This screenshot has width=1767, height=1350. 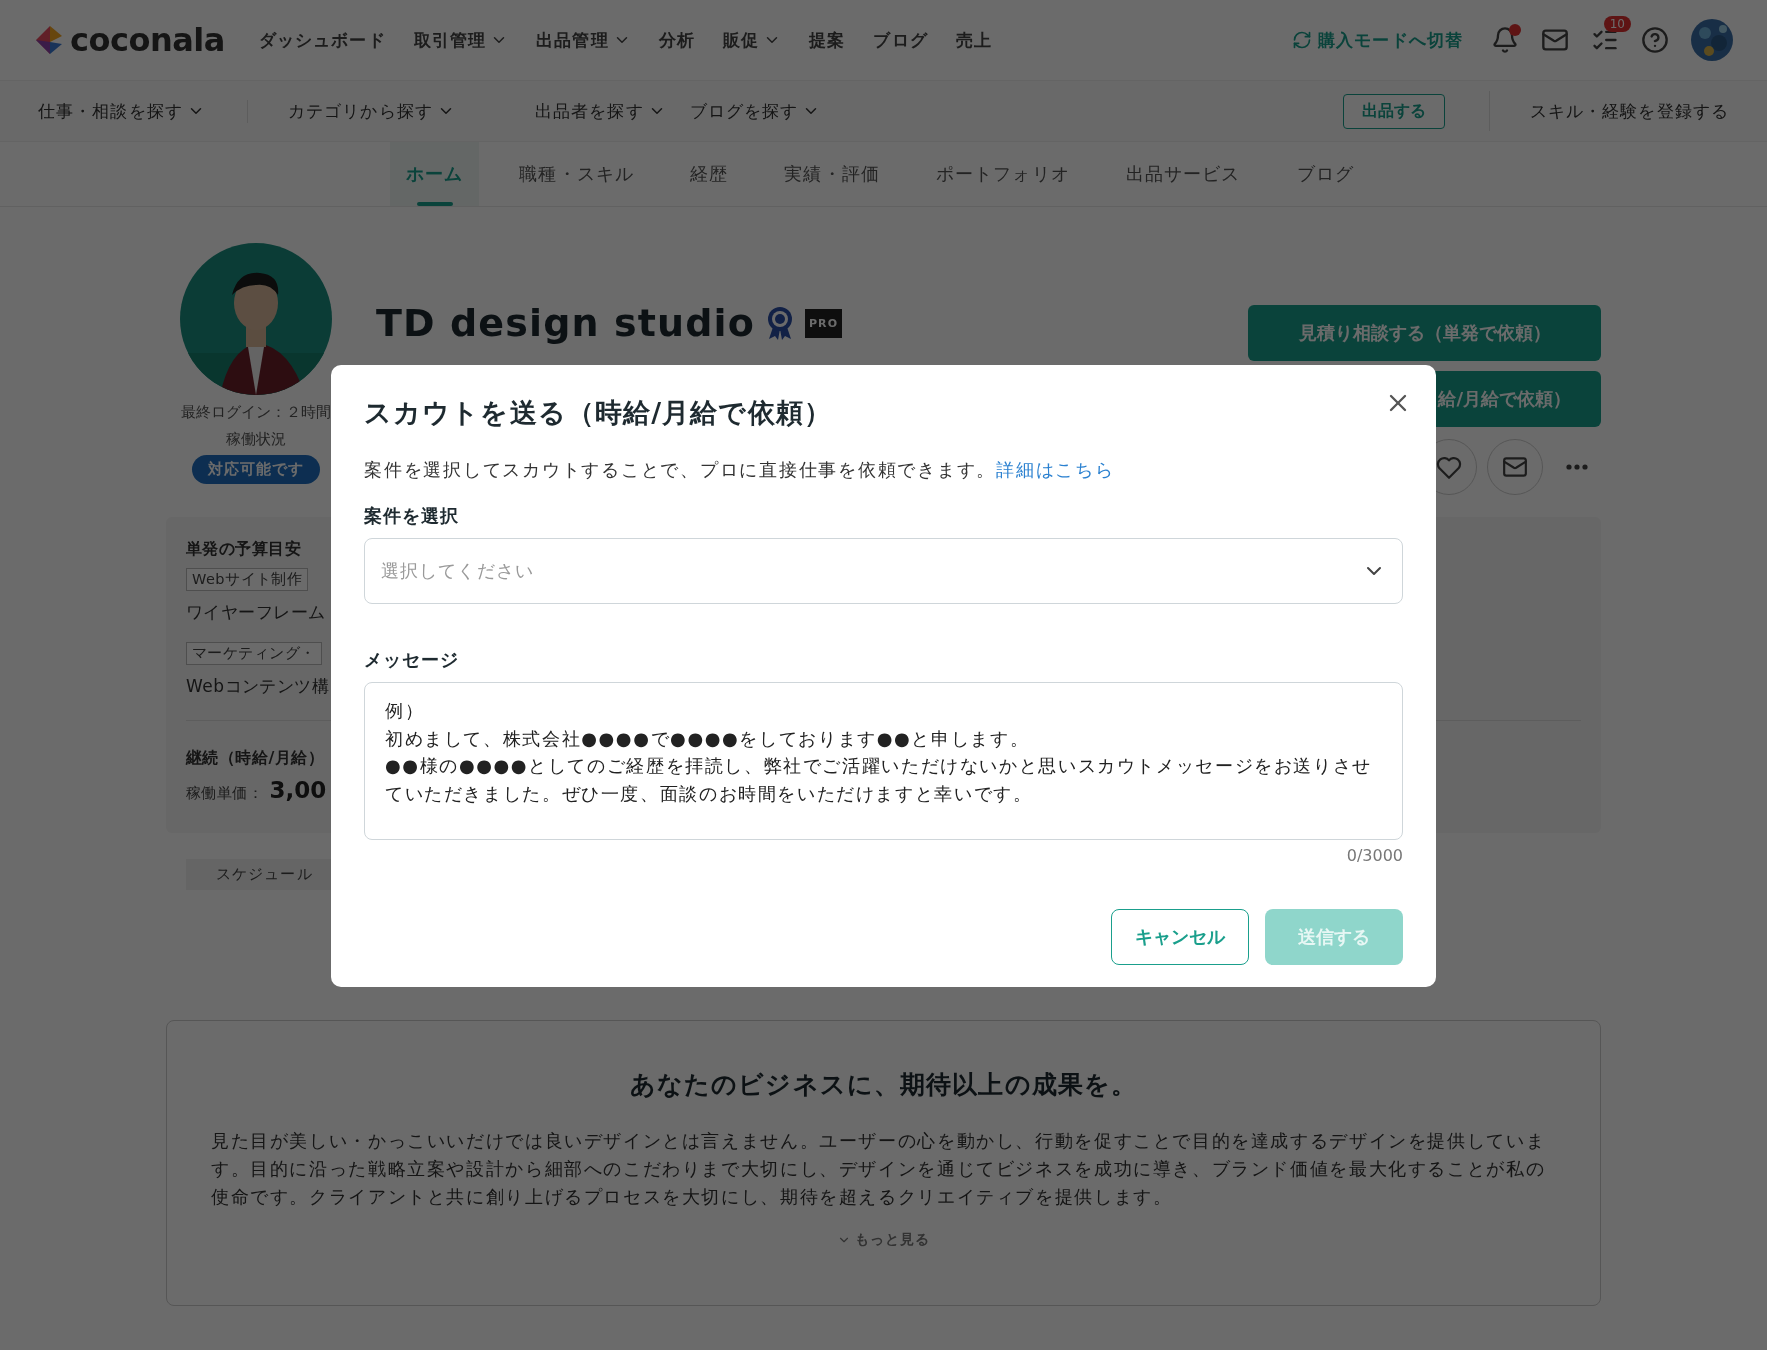 What do you see at coordinates (225, 793) in the screenshot?
I see `rate-label: 稼働単価：` at bounding box center [225, 793].